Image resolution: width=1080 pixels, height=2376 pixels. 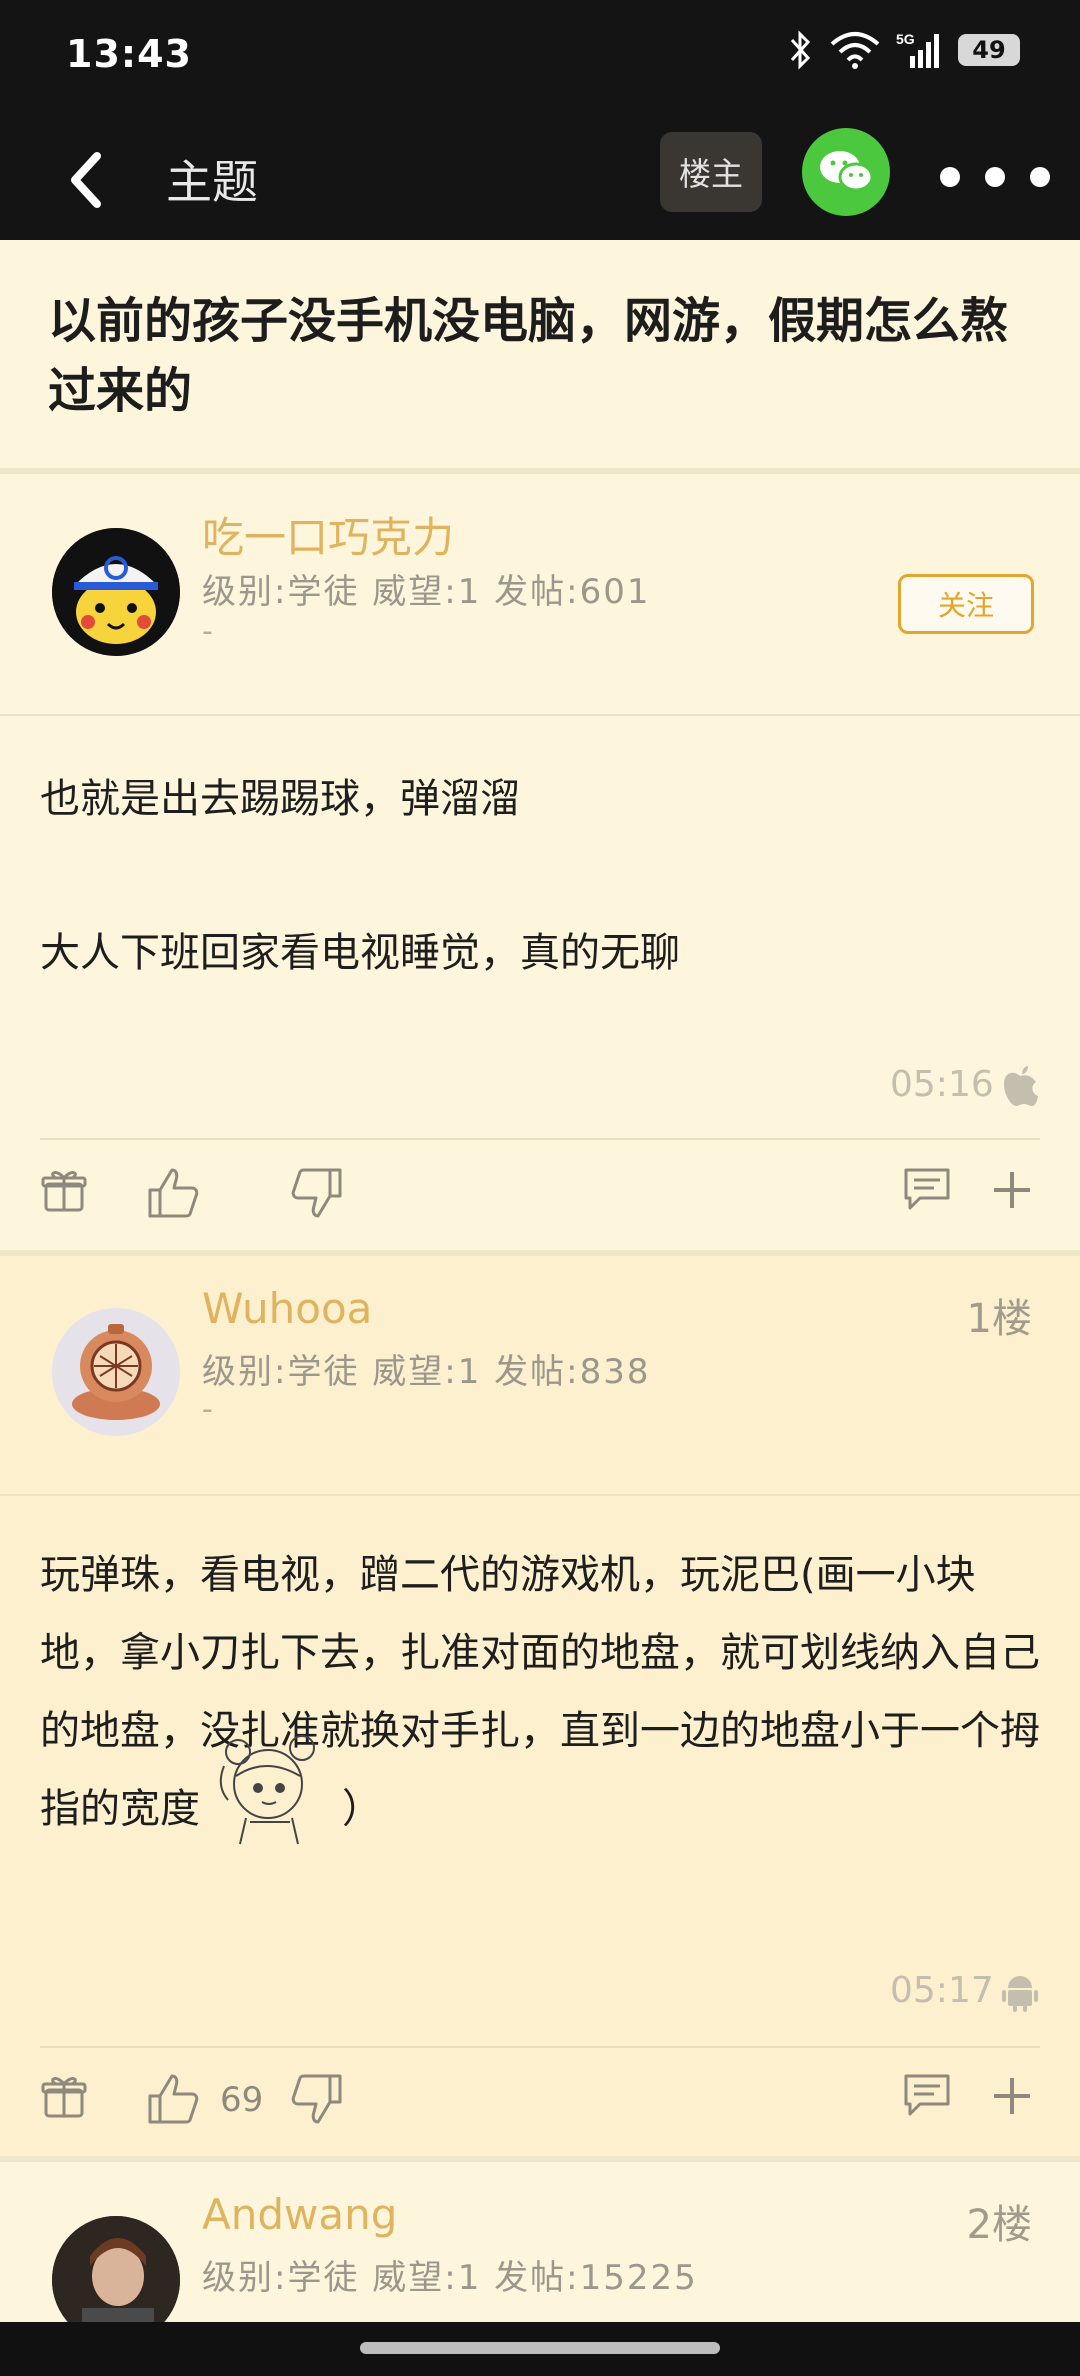 I want to click on post-time: 05:17, so click(x=942, y=1990).